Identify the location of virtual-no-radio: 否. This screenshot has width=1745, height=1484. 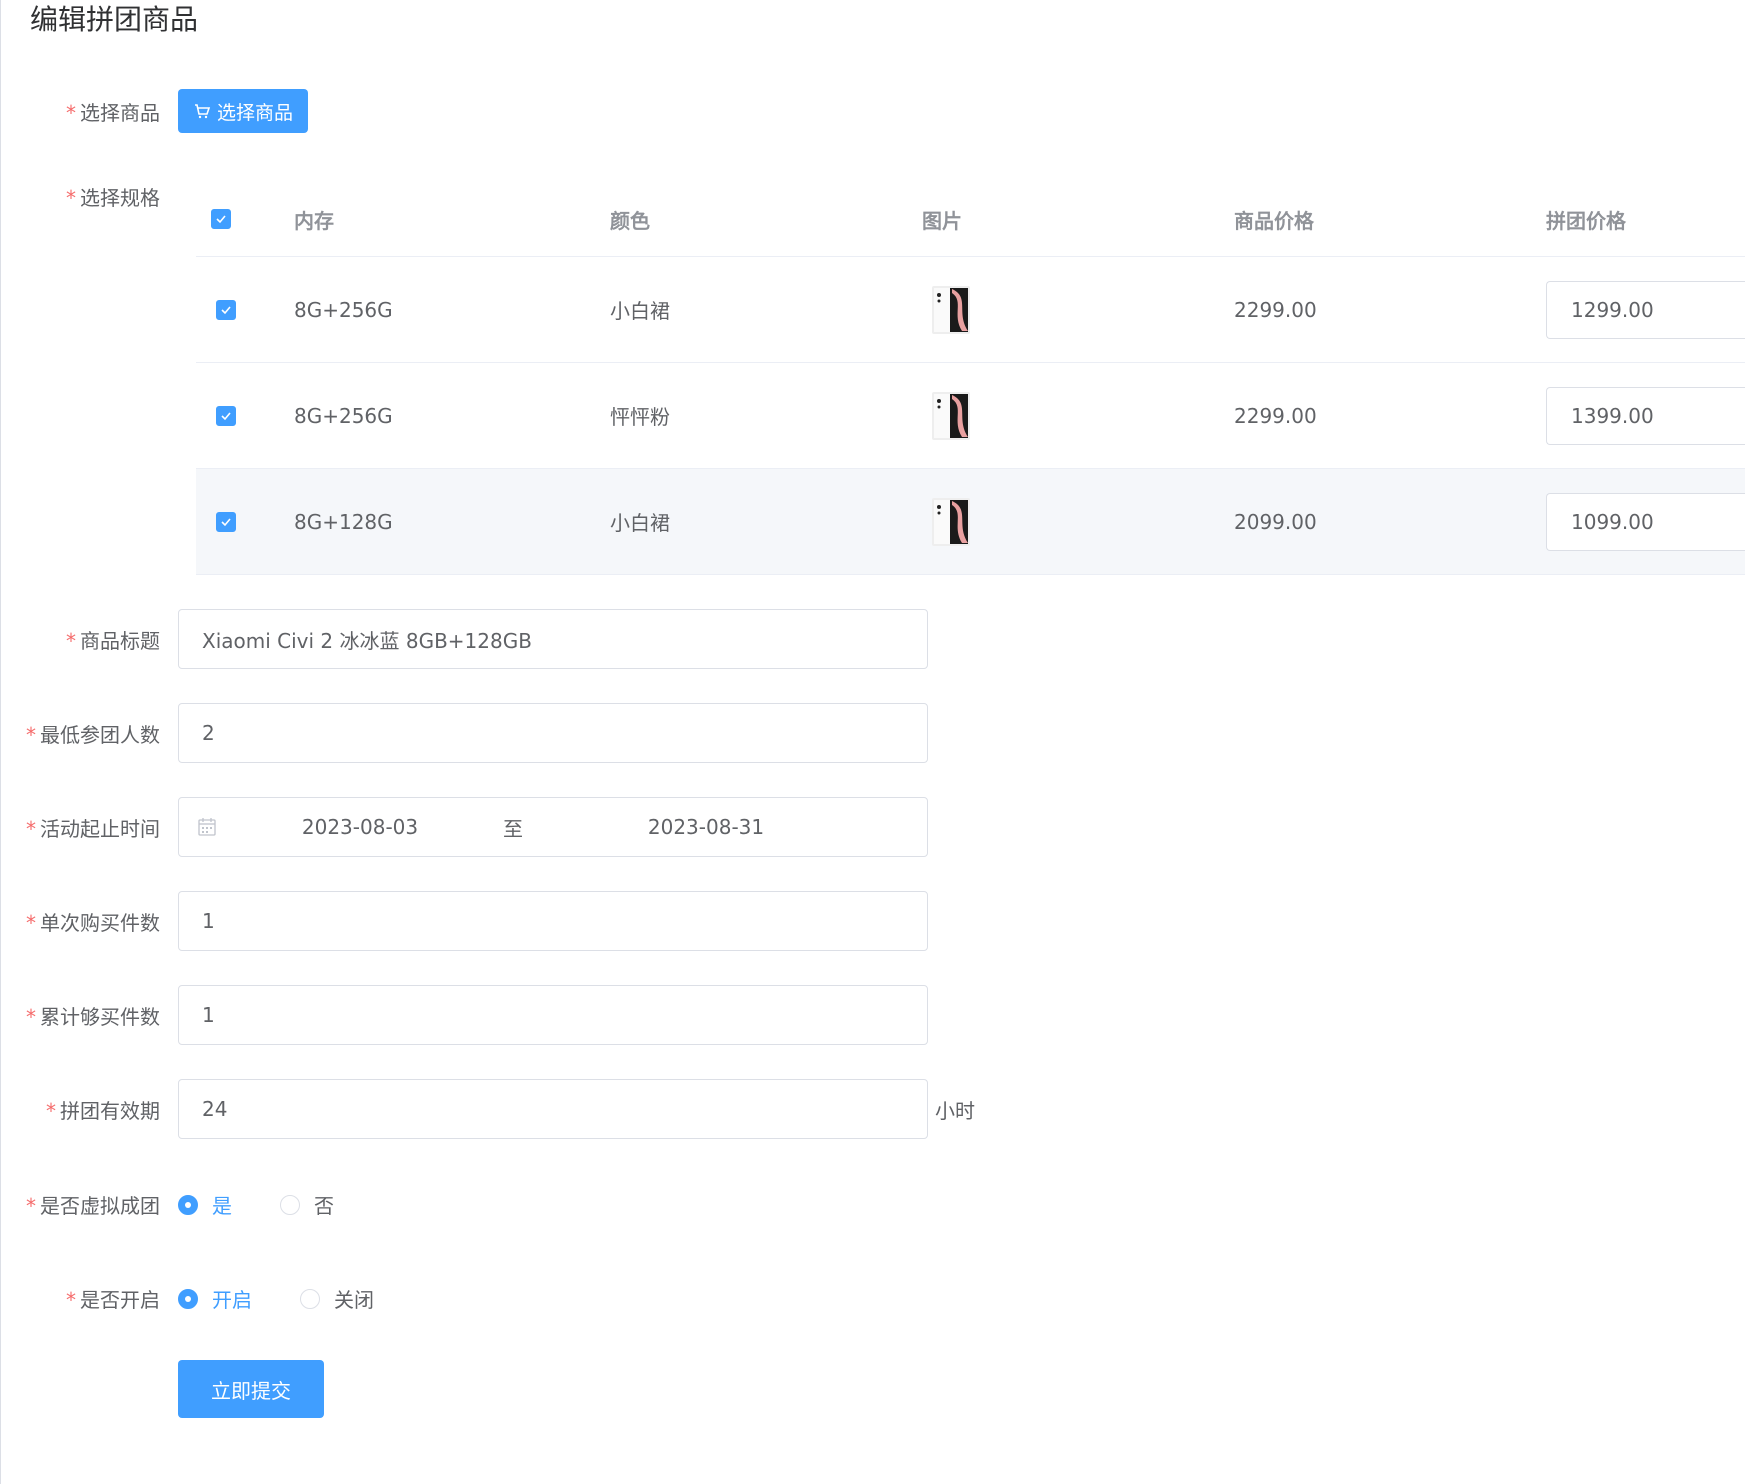
(307, 1204).